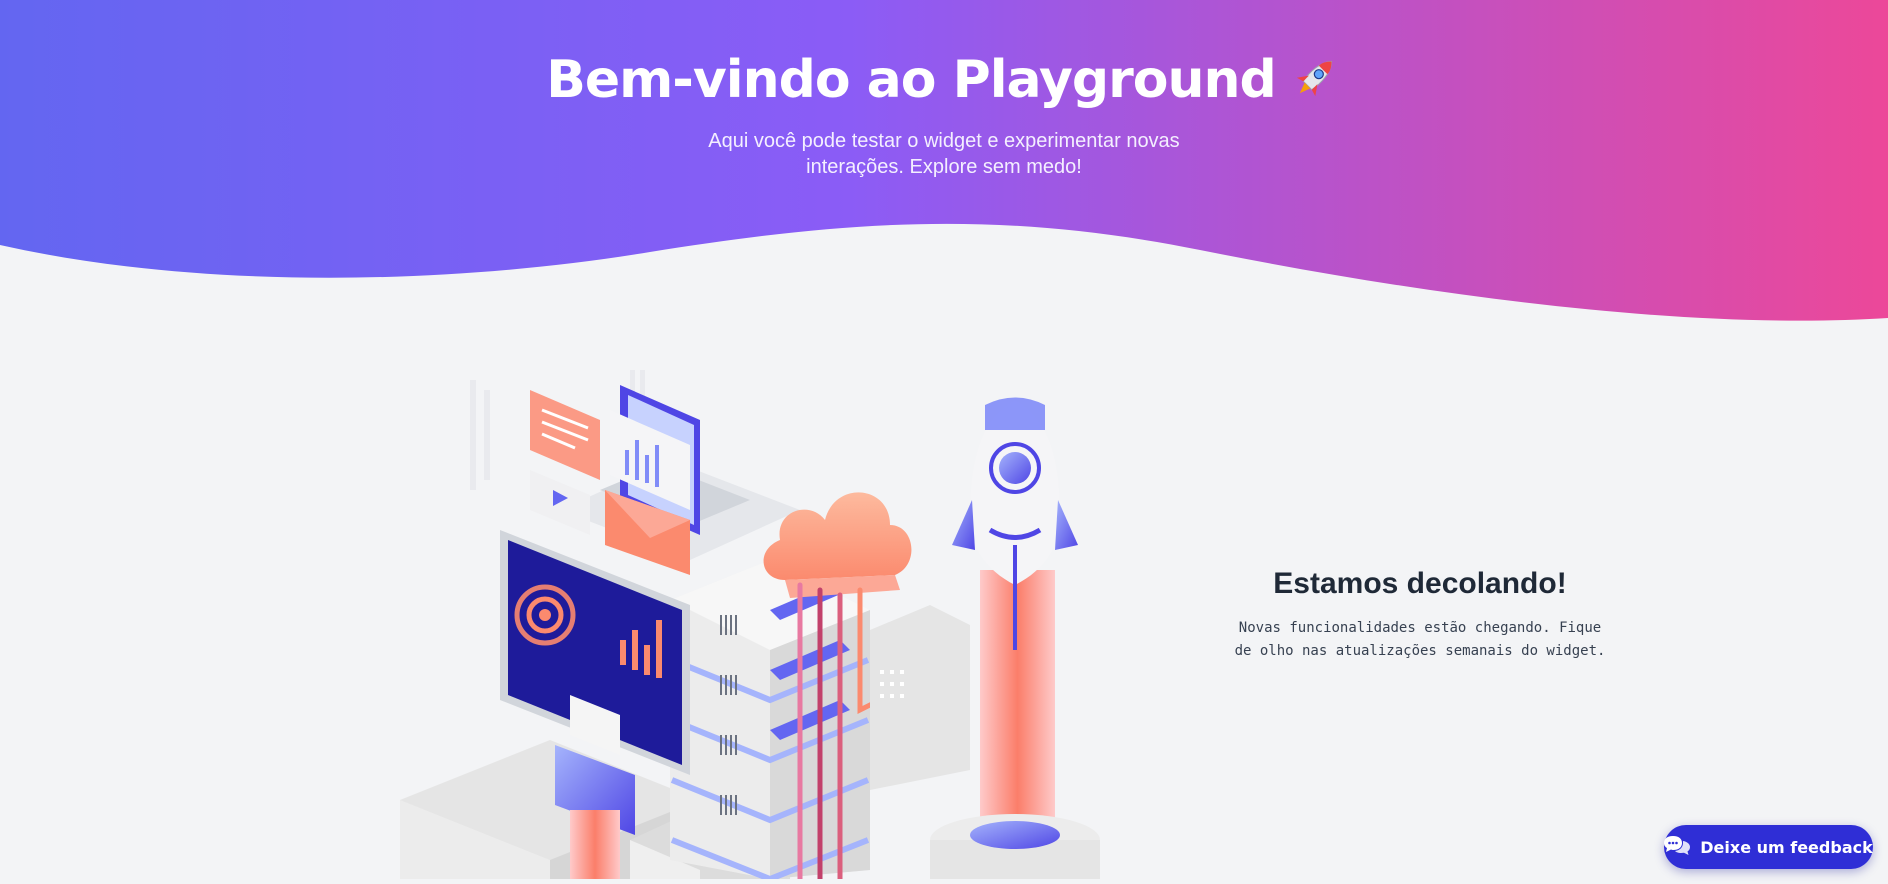  I want to click on page-title: Bem-vindo ao Playground, so click(944, 83).